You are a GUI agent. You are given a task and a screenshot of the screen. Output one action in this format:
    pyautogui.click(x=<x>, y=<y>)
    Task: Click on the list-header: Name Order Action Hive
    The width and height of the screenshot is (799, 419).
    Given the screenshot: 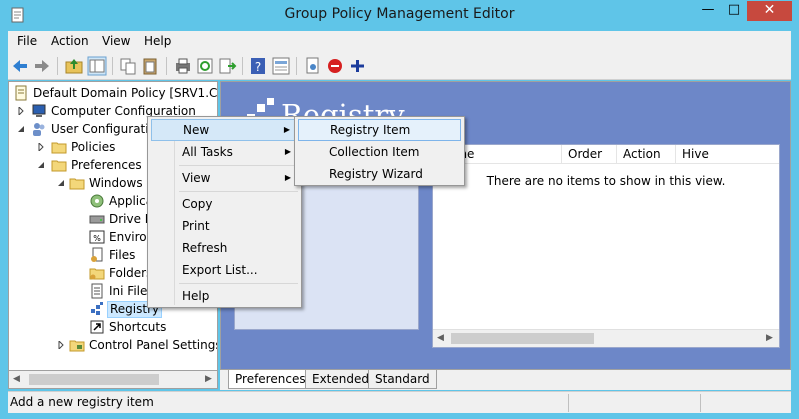 What is the action you would take?
    pyautogui.click(x=606, y=154)
    